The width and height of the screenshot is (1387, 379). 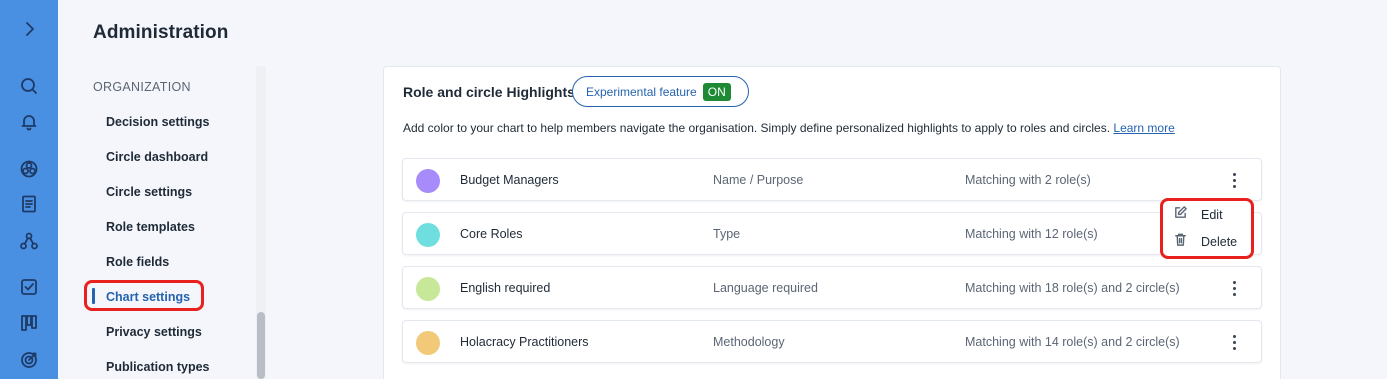 What do you see at coordinates (1207, 228) in the screenshot?
I see `row-context-menu: Edit Delete` at bounding box center [1207, 228].